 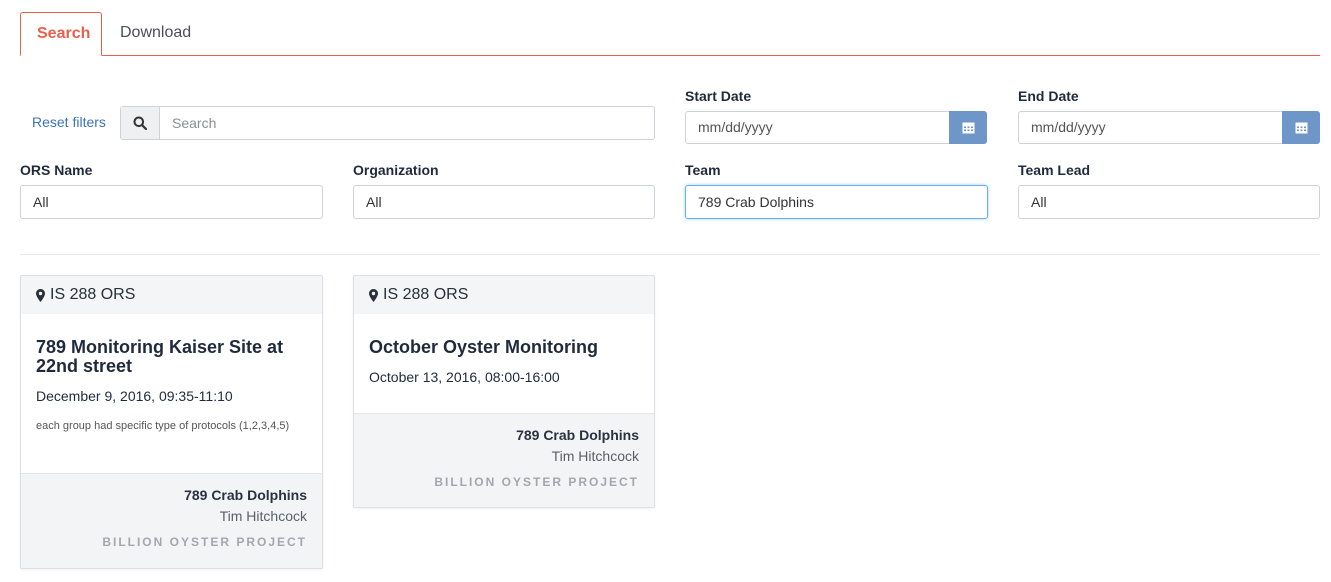 What do you see at coordinates (69, 122) in the screenshot?
I see `reset-filters-link: Reset filters` at bounding box center [69, 122].